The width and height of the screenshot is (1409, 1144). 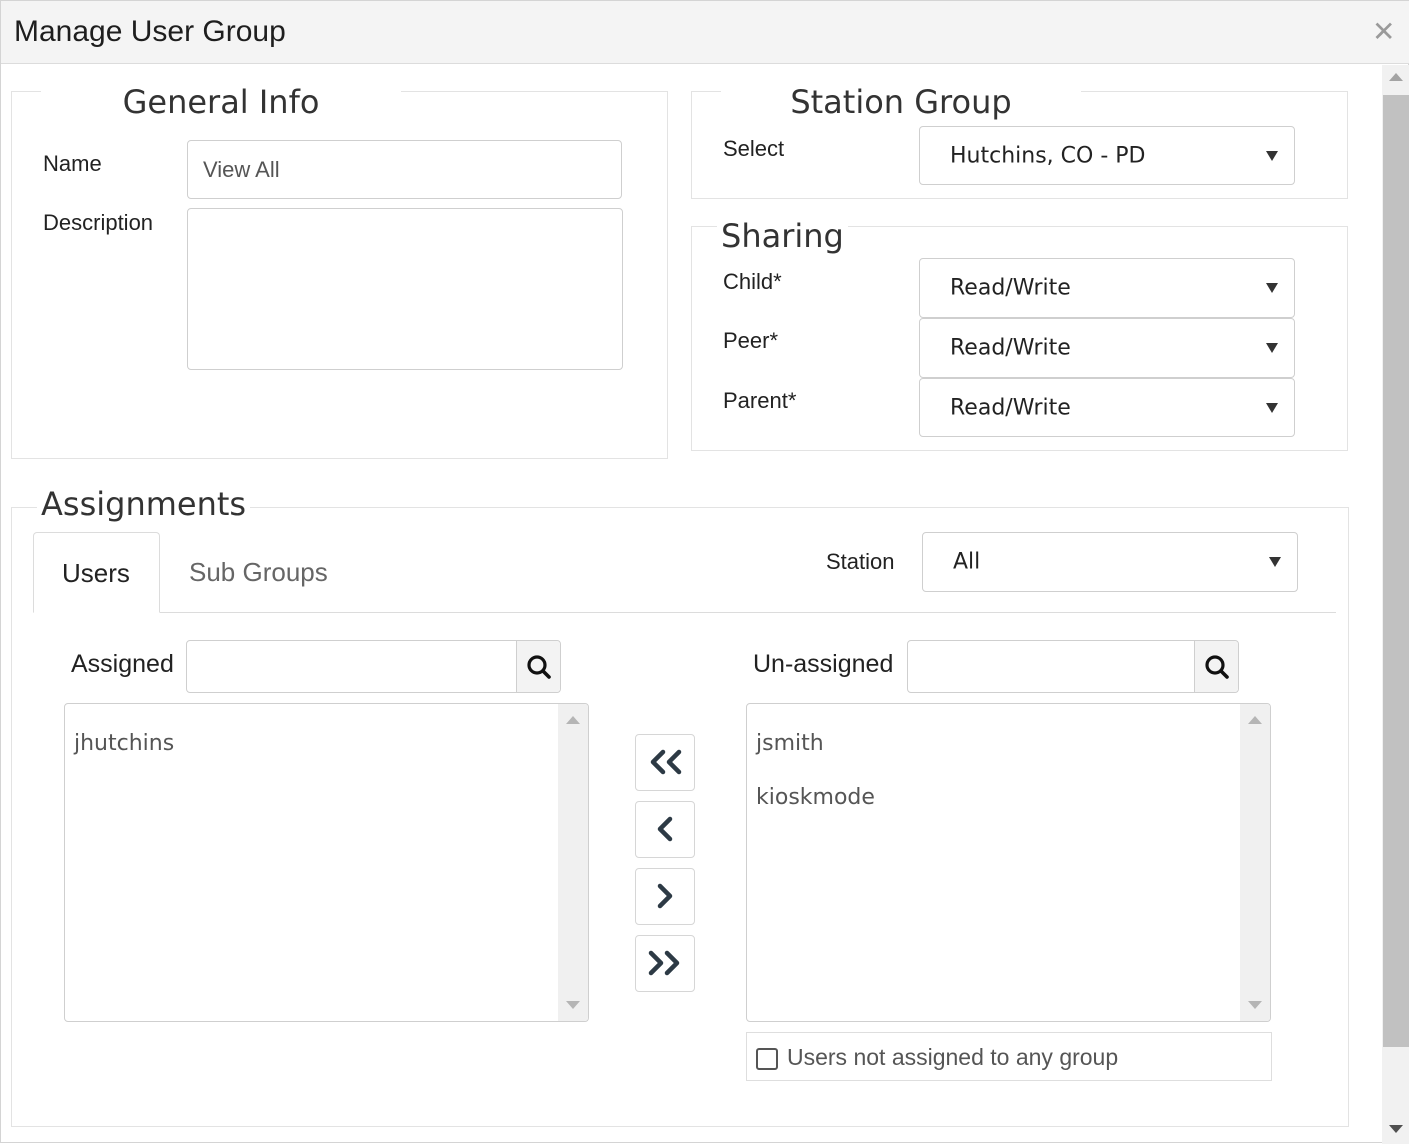 I want to click on peer-select: Read/Write, so click(x=1107, y=348).